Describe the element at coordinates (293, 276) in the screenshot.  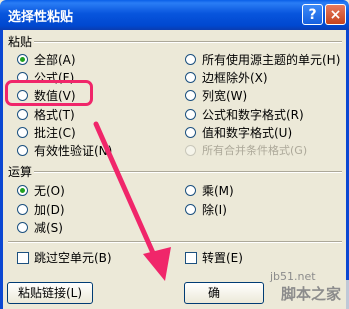
I see `watermark-url: jb51.net` at that location.